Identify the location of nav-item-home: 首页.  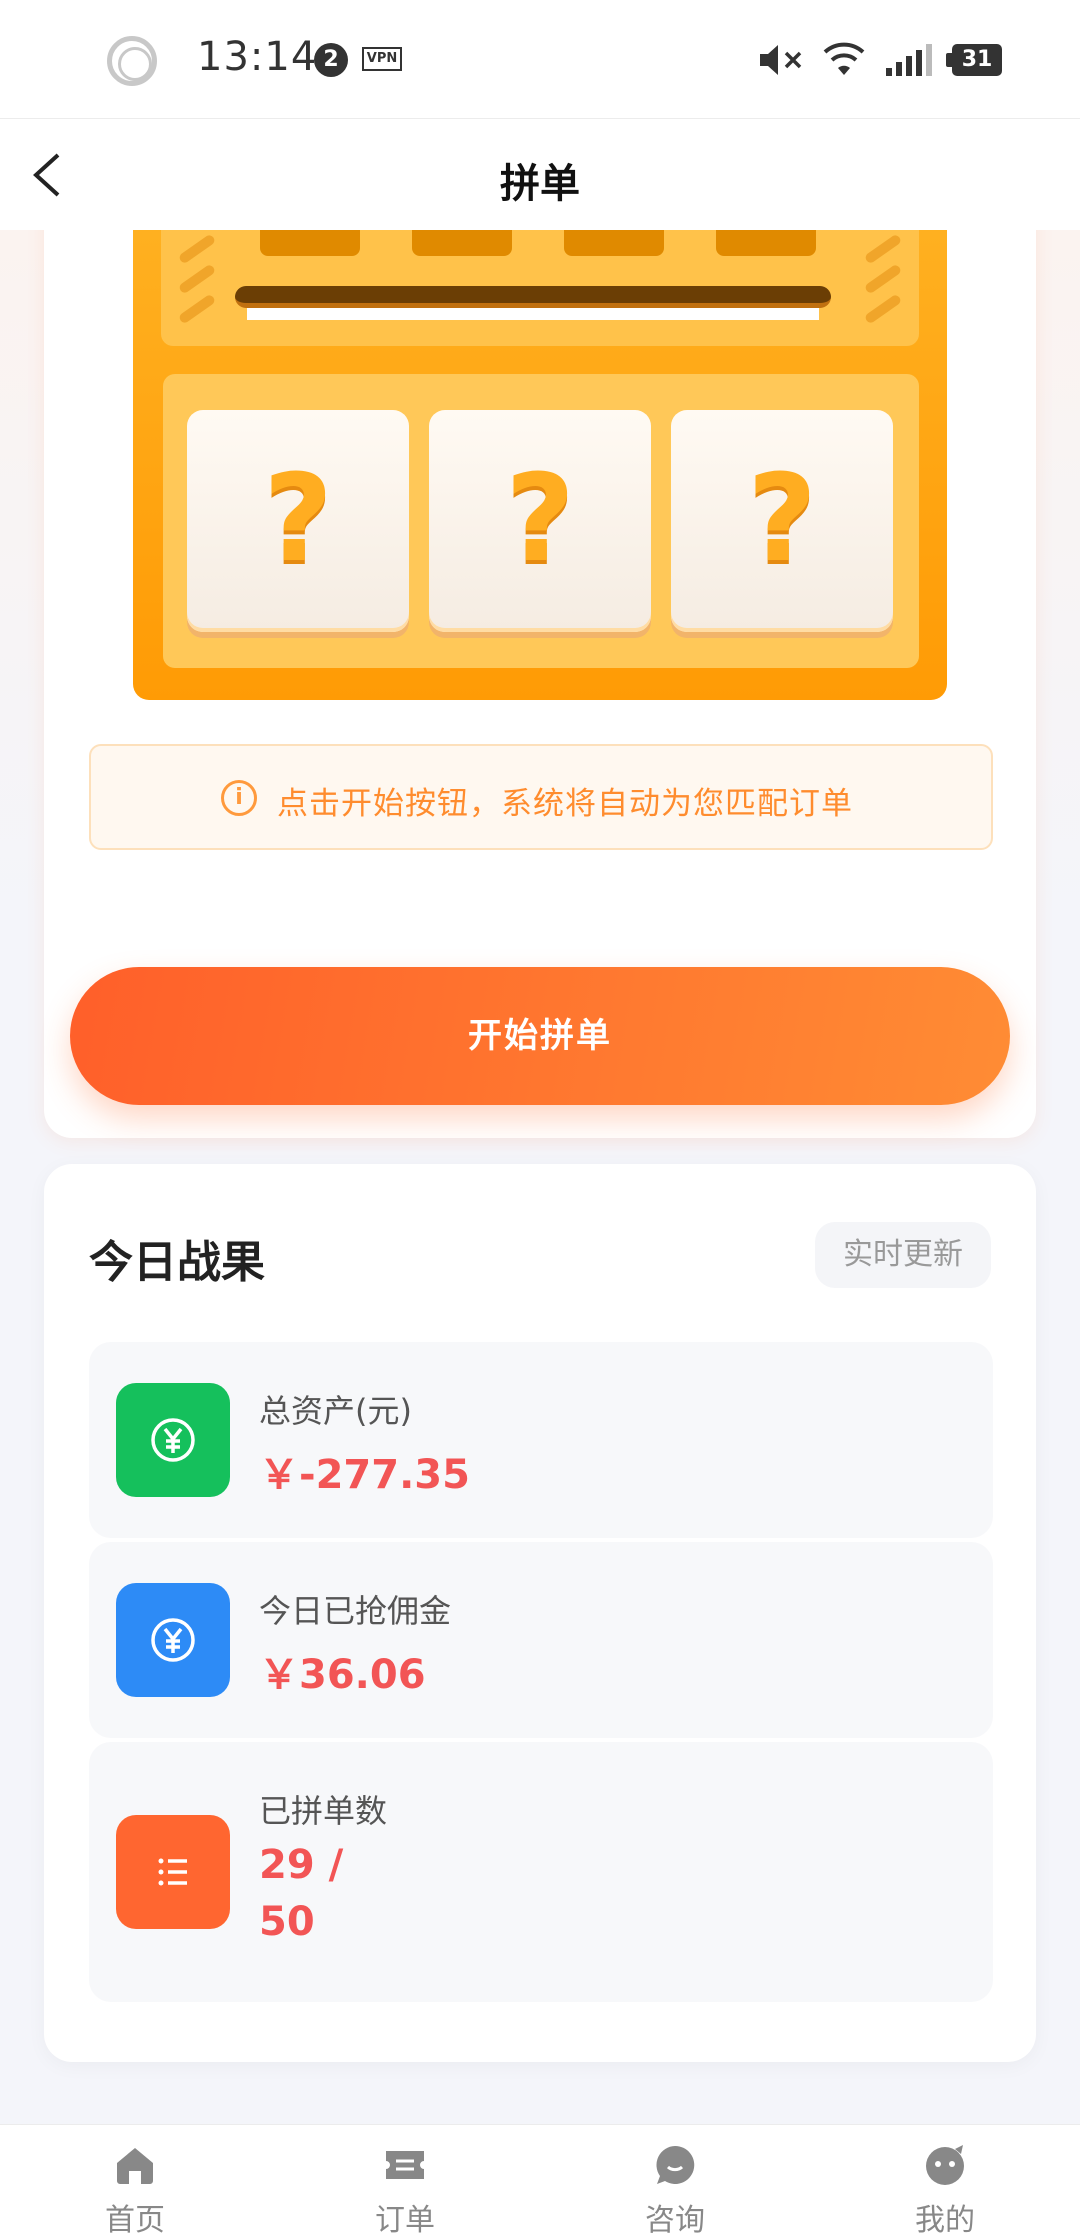
(135, 2182).